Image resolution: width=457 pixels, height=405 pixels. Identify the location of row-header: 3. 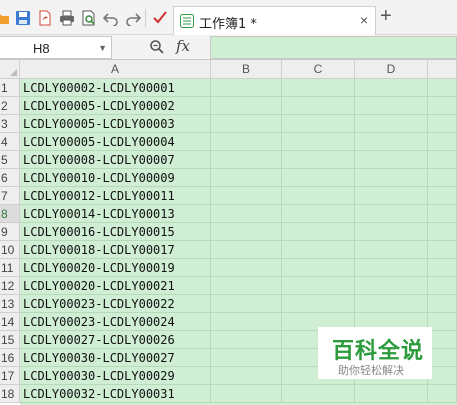
(10, 124).